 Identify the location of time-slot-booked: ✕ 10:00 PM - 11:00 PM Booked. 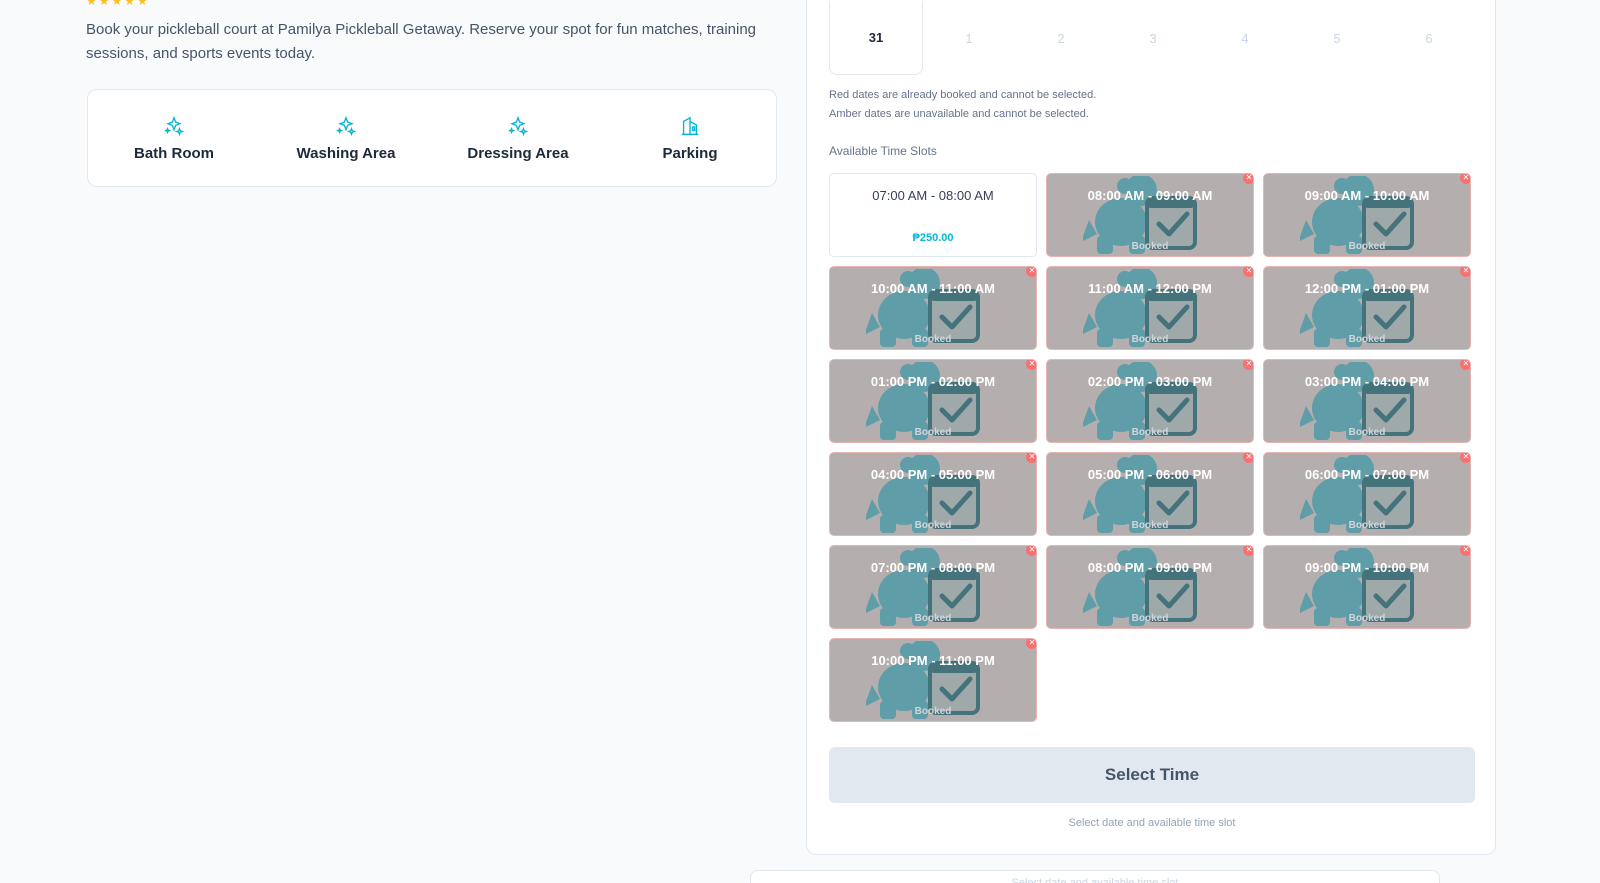
(933, 680).